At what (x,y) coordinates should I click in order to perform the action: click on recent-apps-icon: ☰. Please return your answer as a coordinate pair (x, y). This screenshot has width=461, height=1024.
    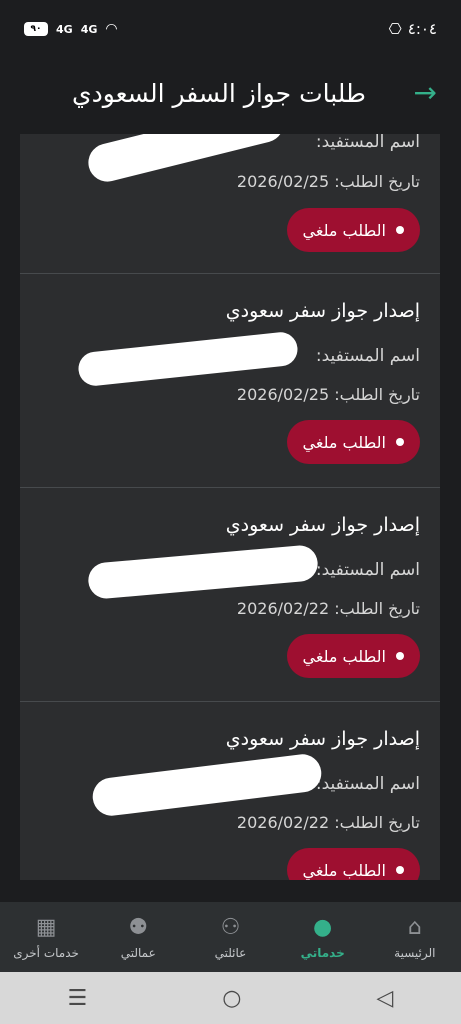
    Looking at the image, I should click on (78, 998).